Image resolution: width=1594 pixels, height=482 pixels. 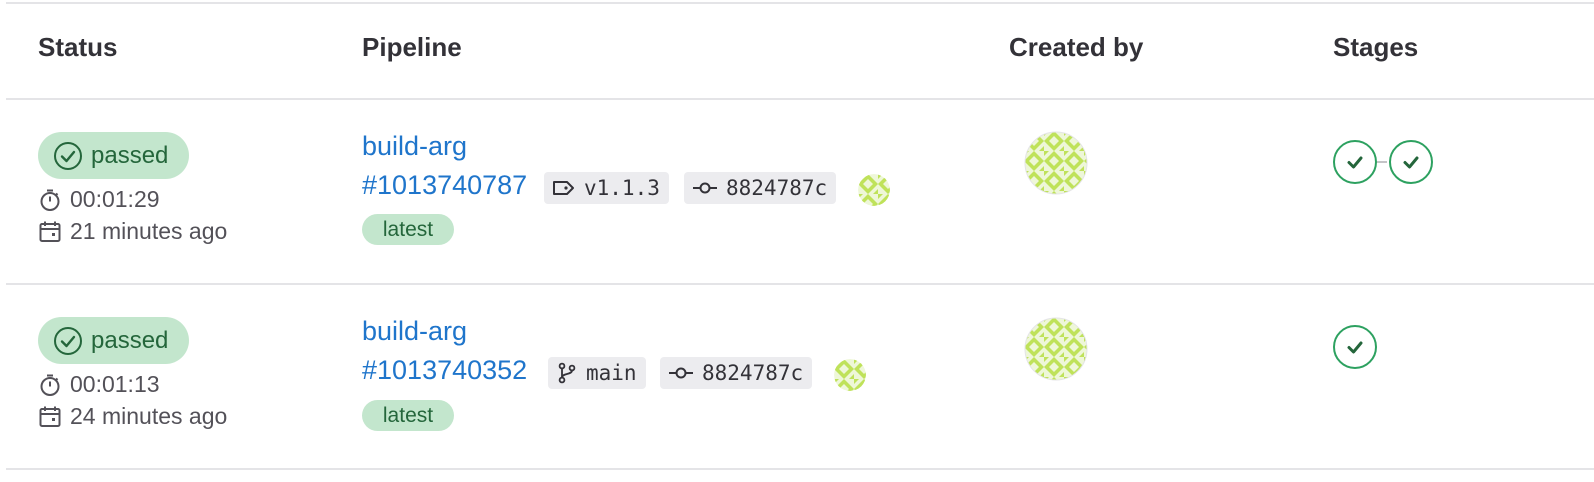 I want to click on branch-chip: main, so click(x=597, y=373).